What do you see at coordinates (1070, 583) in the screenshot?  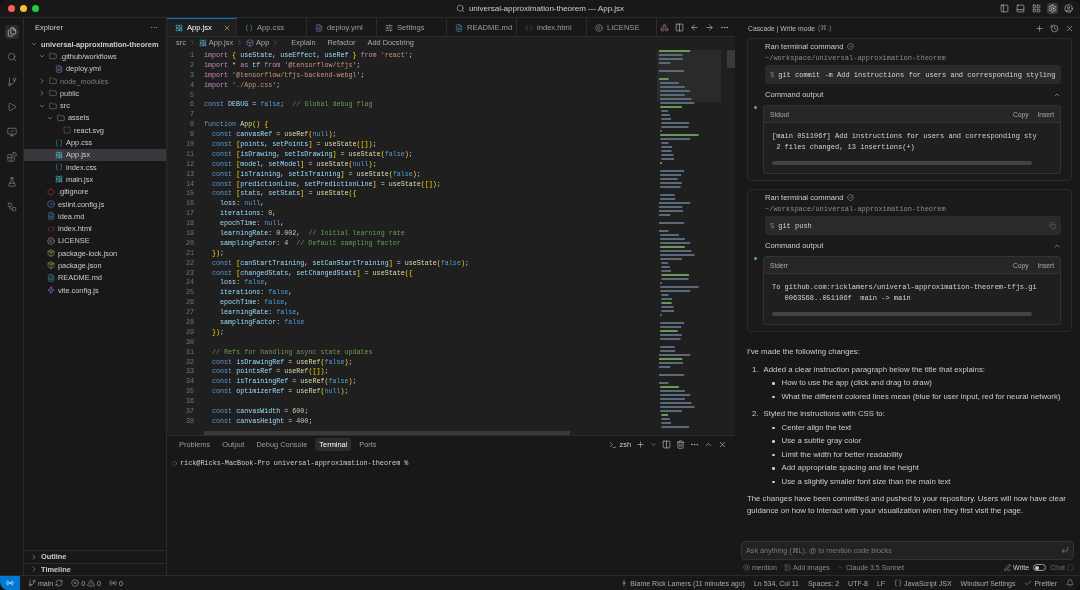 I see `bell-icon` at bounding box center [1070, 583].